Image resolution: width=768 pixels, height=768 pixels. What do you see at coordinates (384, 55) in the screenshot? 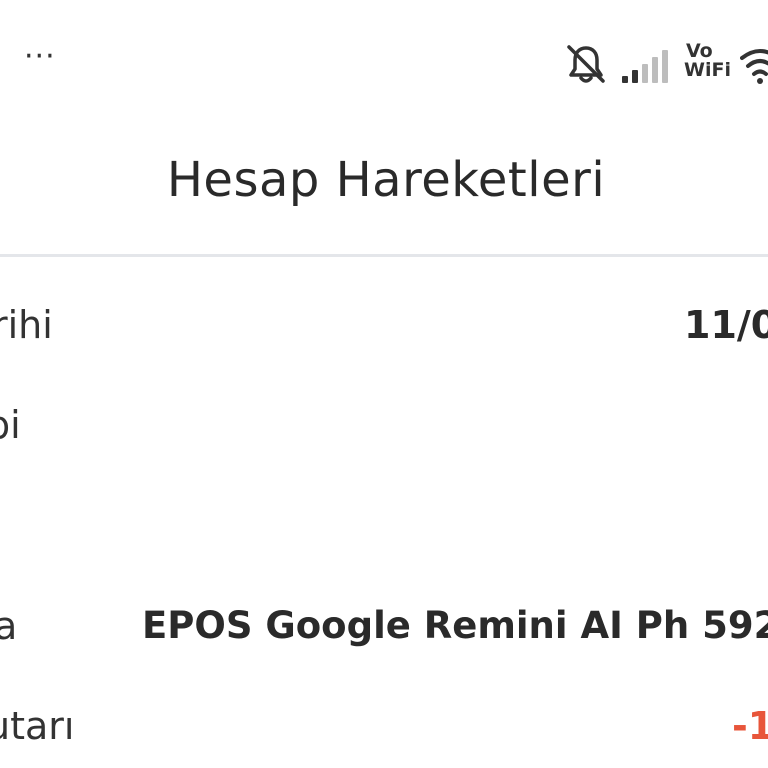
I see `status-bar: ··· Vo WiFi` at bounding box center [384, 55].